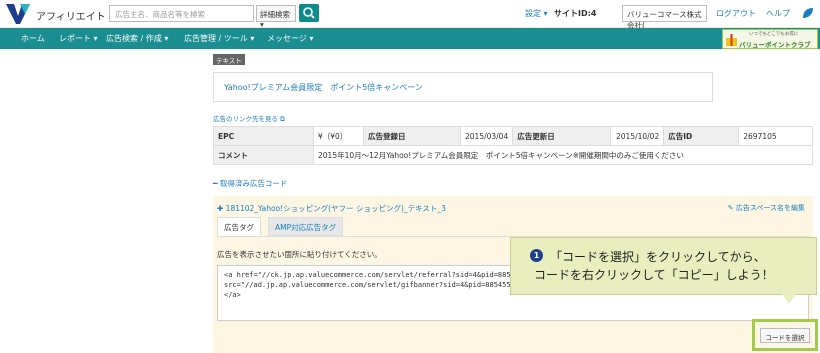 The height and width of the screenshot is (353, 820). What do you see at coordinates (778, 13) in the screenshot?
I see `help-link: ヘルプ` at bounding box center [778, 13].